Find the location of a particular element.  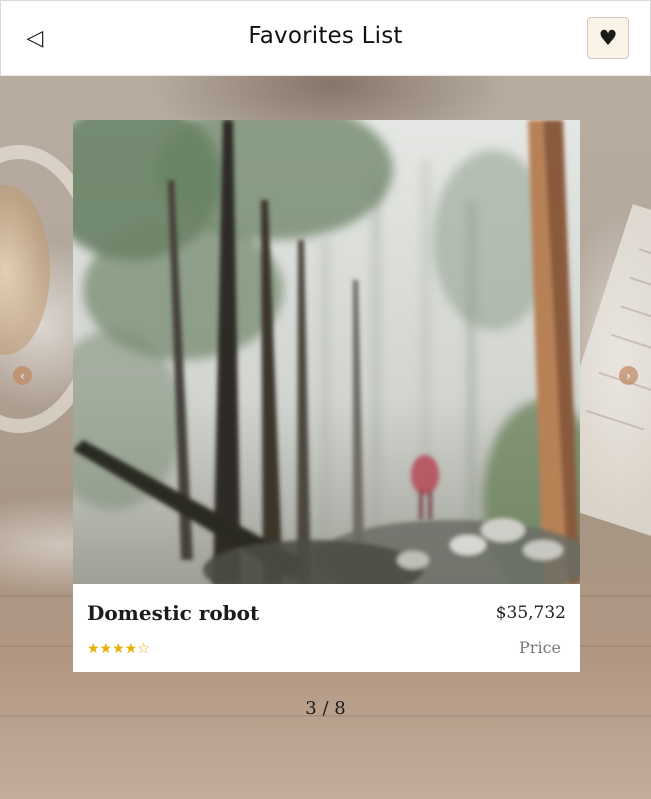

heart-icon: ♥ is located at coordinates (608, 38).